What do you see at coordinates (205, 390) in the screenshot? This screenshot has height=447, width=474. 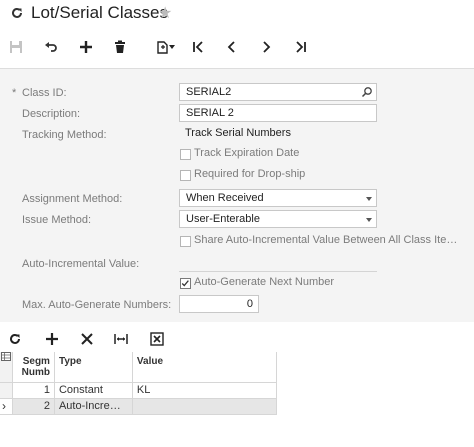 I see `value-cell: KL` at bounding box center [205, 390].